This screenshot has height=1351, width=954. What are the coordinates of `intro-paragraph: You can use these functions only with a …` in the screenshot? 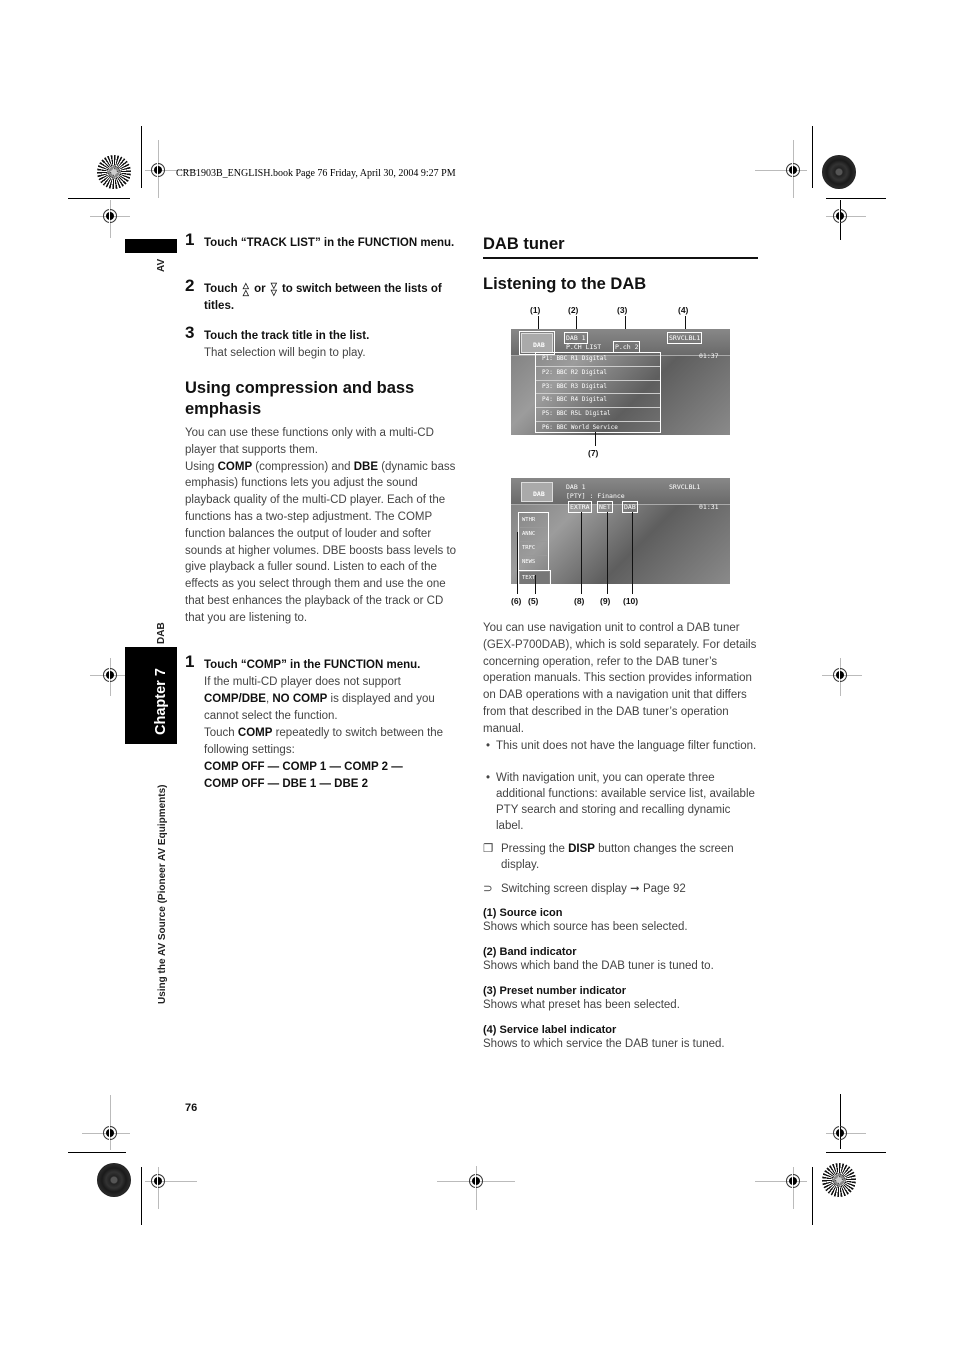 It's located at (309, 441).